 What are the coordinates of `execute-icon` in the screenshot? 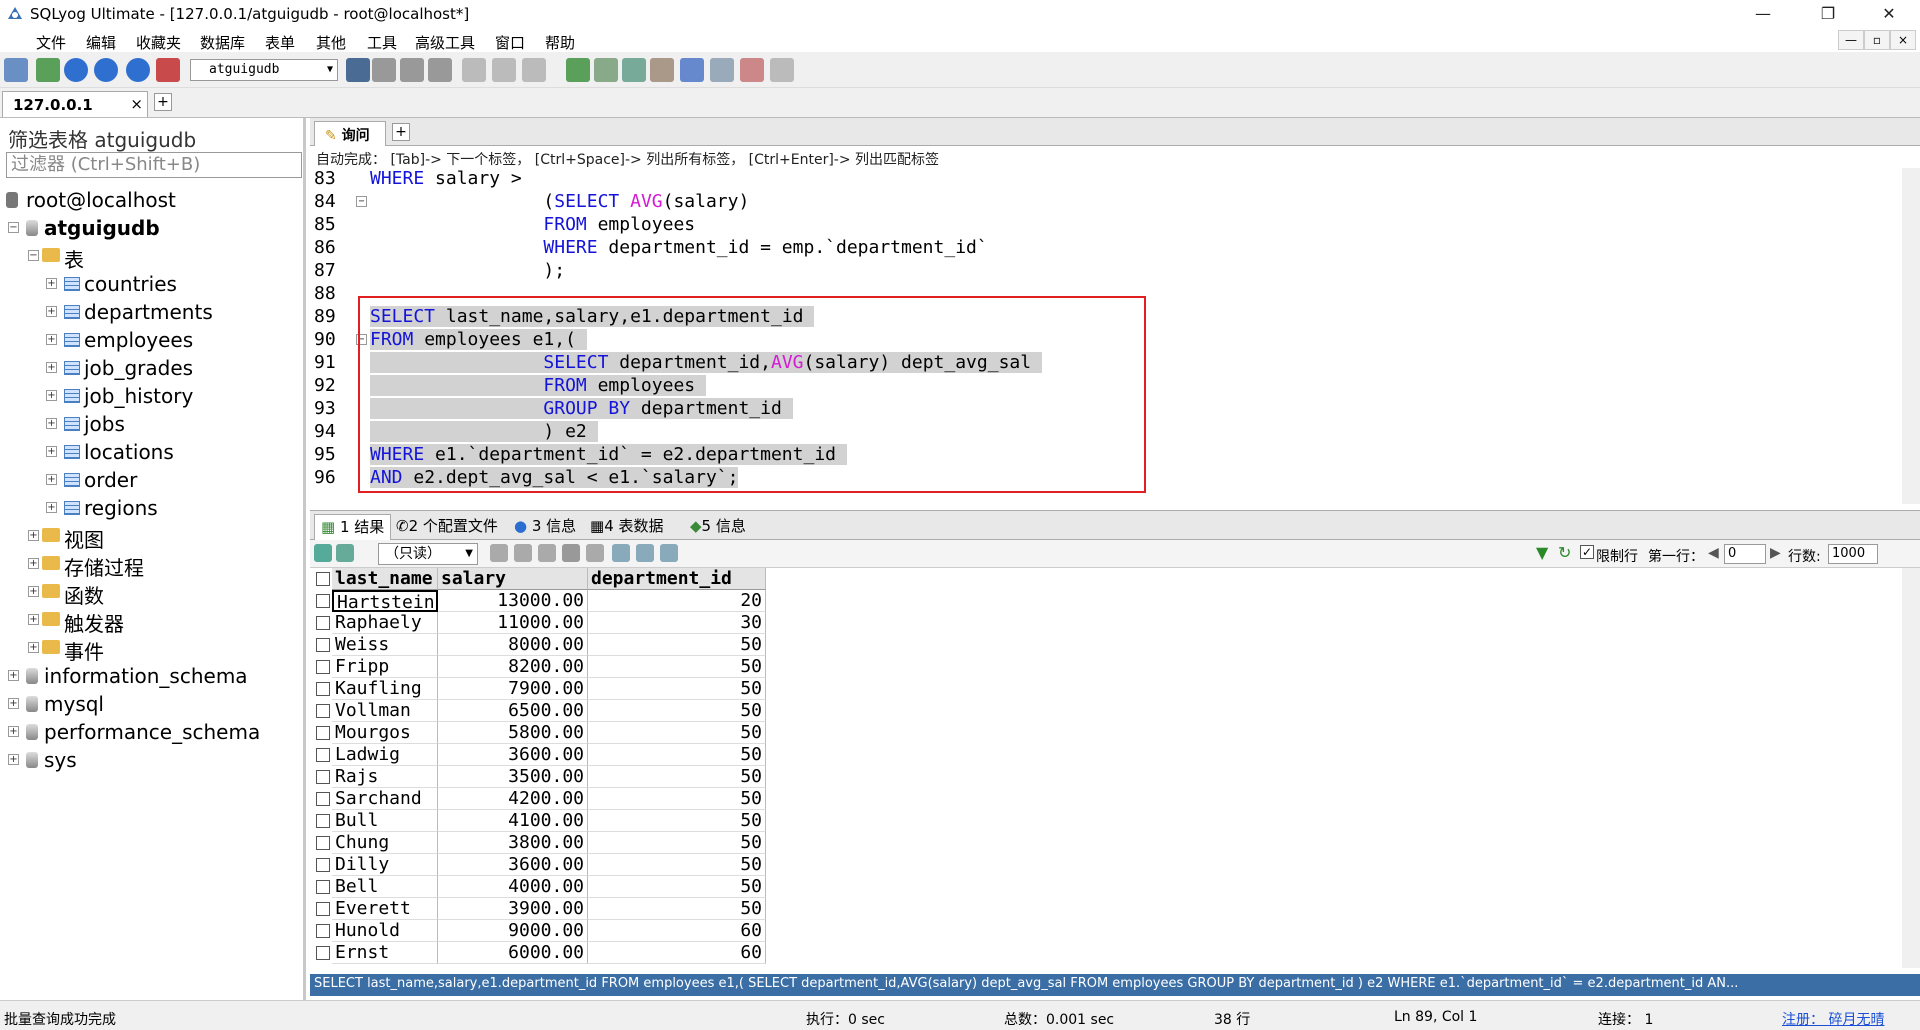 It's located at (76, 70).